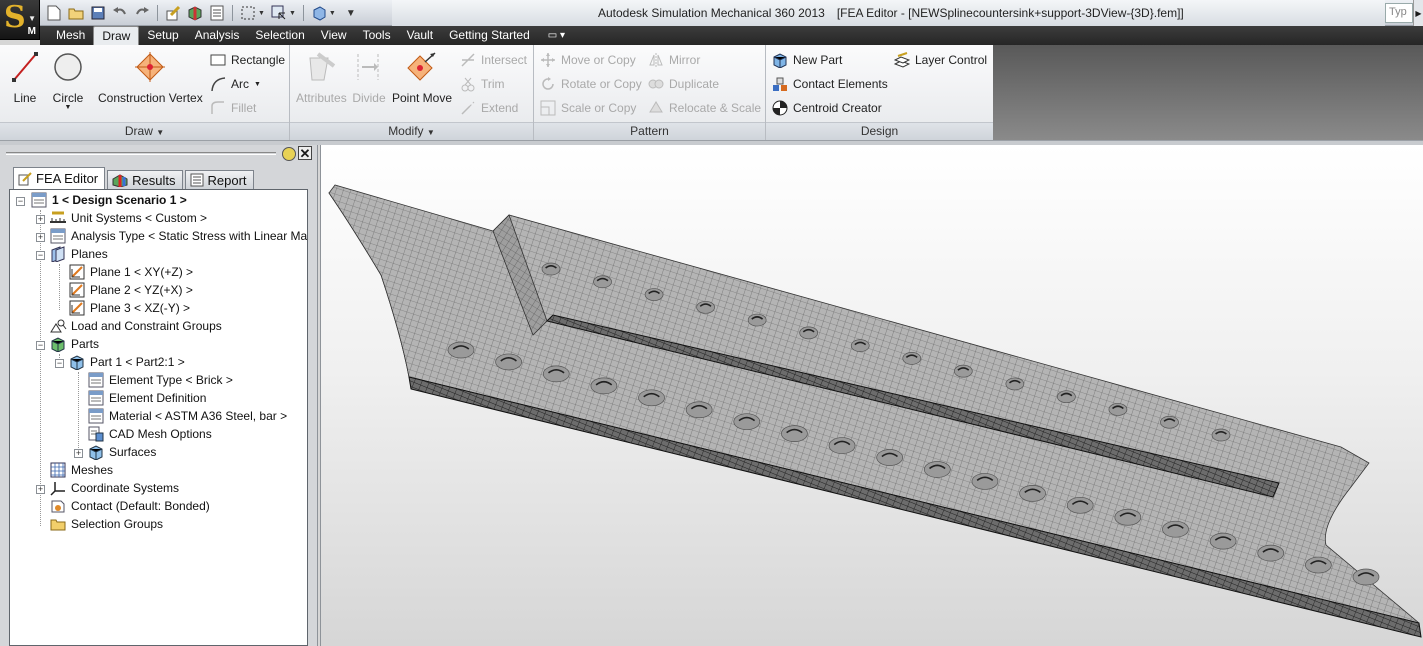 The image size is (1423, 646). What do you see at coordinates (219, 179) in the screenshot?
I see `tab-report: Report` at bounding box center [219, 179].